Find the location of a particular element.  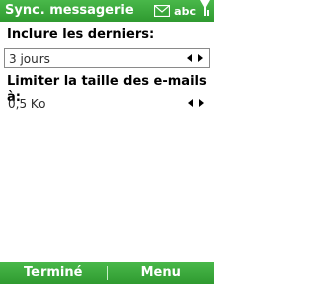

input-mode-indicator: abc is located at coordinates (185, 11).